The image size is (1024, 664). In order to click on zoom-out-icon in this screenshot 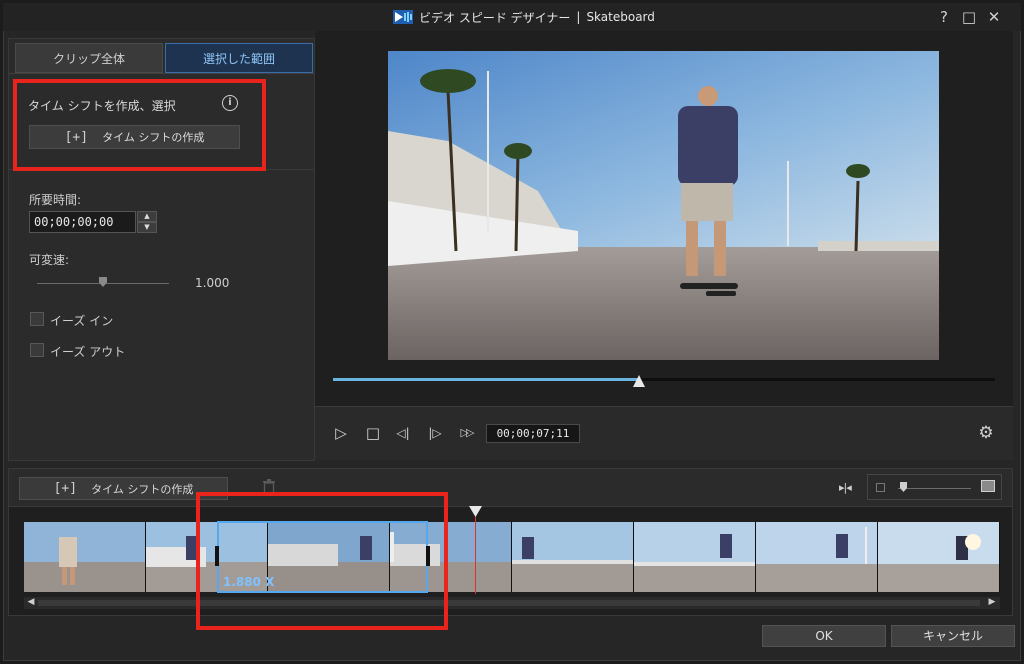, I will do `click(880, 487)`.